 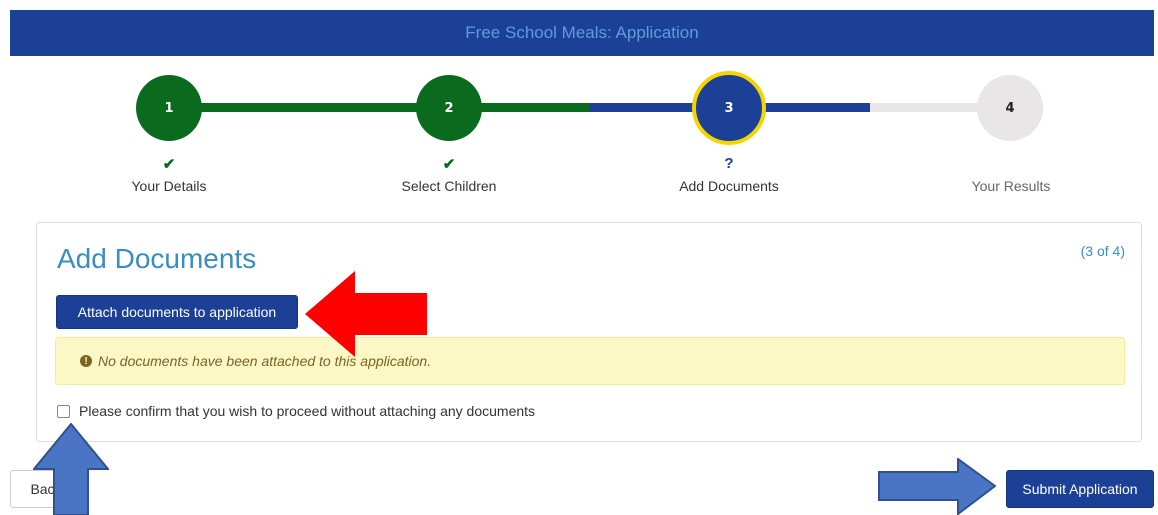 I want to click on step-3-question-icon: ?, so click(x=729, y=163).